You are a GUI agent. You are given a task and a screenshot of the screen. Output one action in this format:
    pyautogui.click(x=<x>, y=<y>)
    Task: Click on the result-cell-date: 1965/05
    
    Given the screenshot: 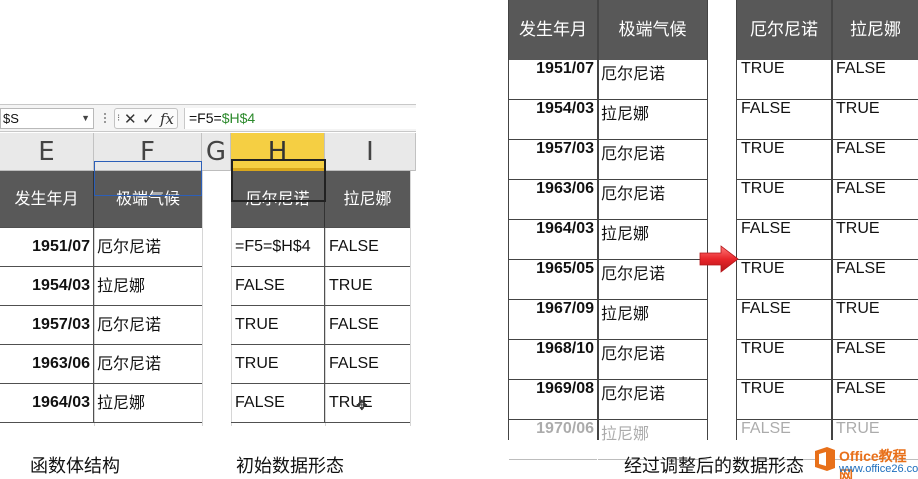 What is the action you would take?
    pyautogui.click(x=553, y=280)
    